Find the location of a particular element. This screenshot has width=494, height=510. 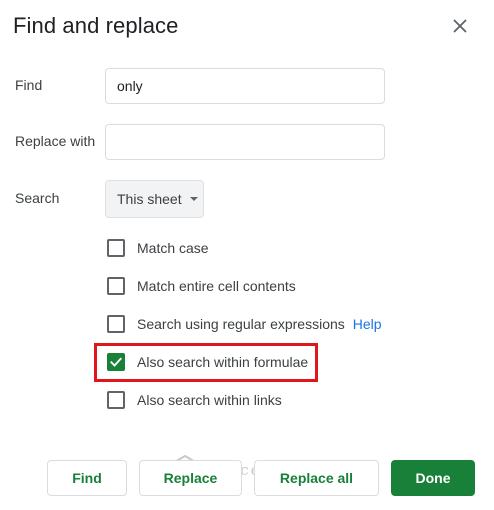

search-formulae-checkbox is located at coordinates (116, 362).